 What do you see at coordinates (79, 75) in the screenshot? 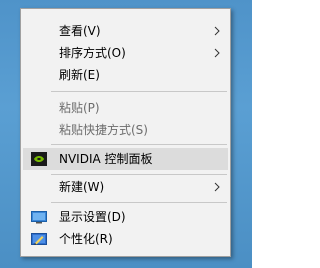
I see `menu-item-label: 刷新(E)` at bounding box center [79, 75].